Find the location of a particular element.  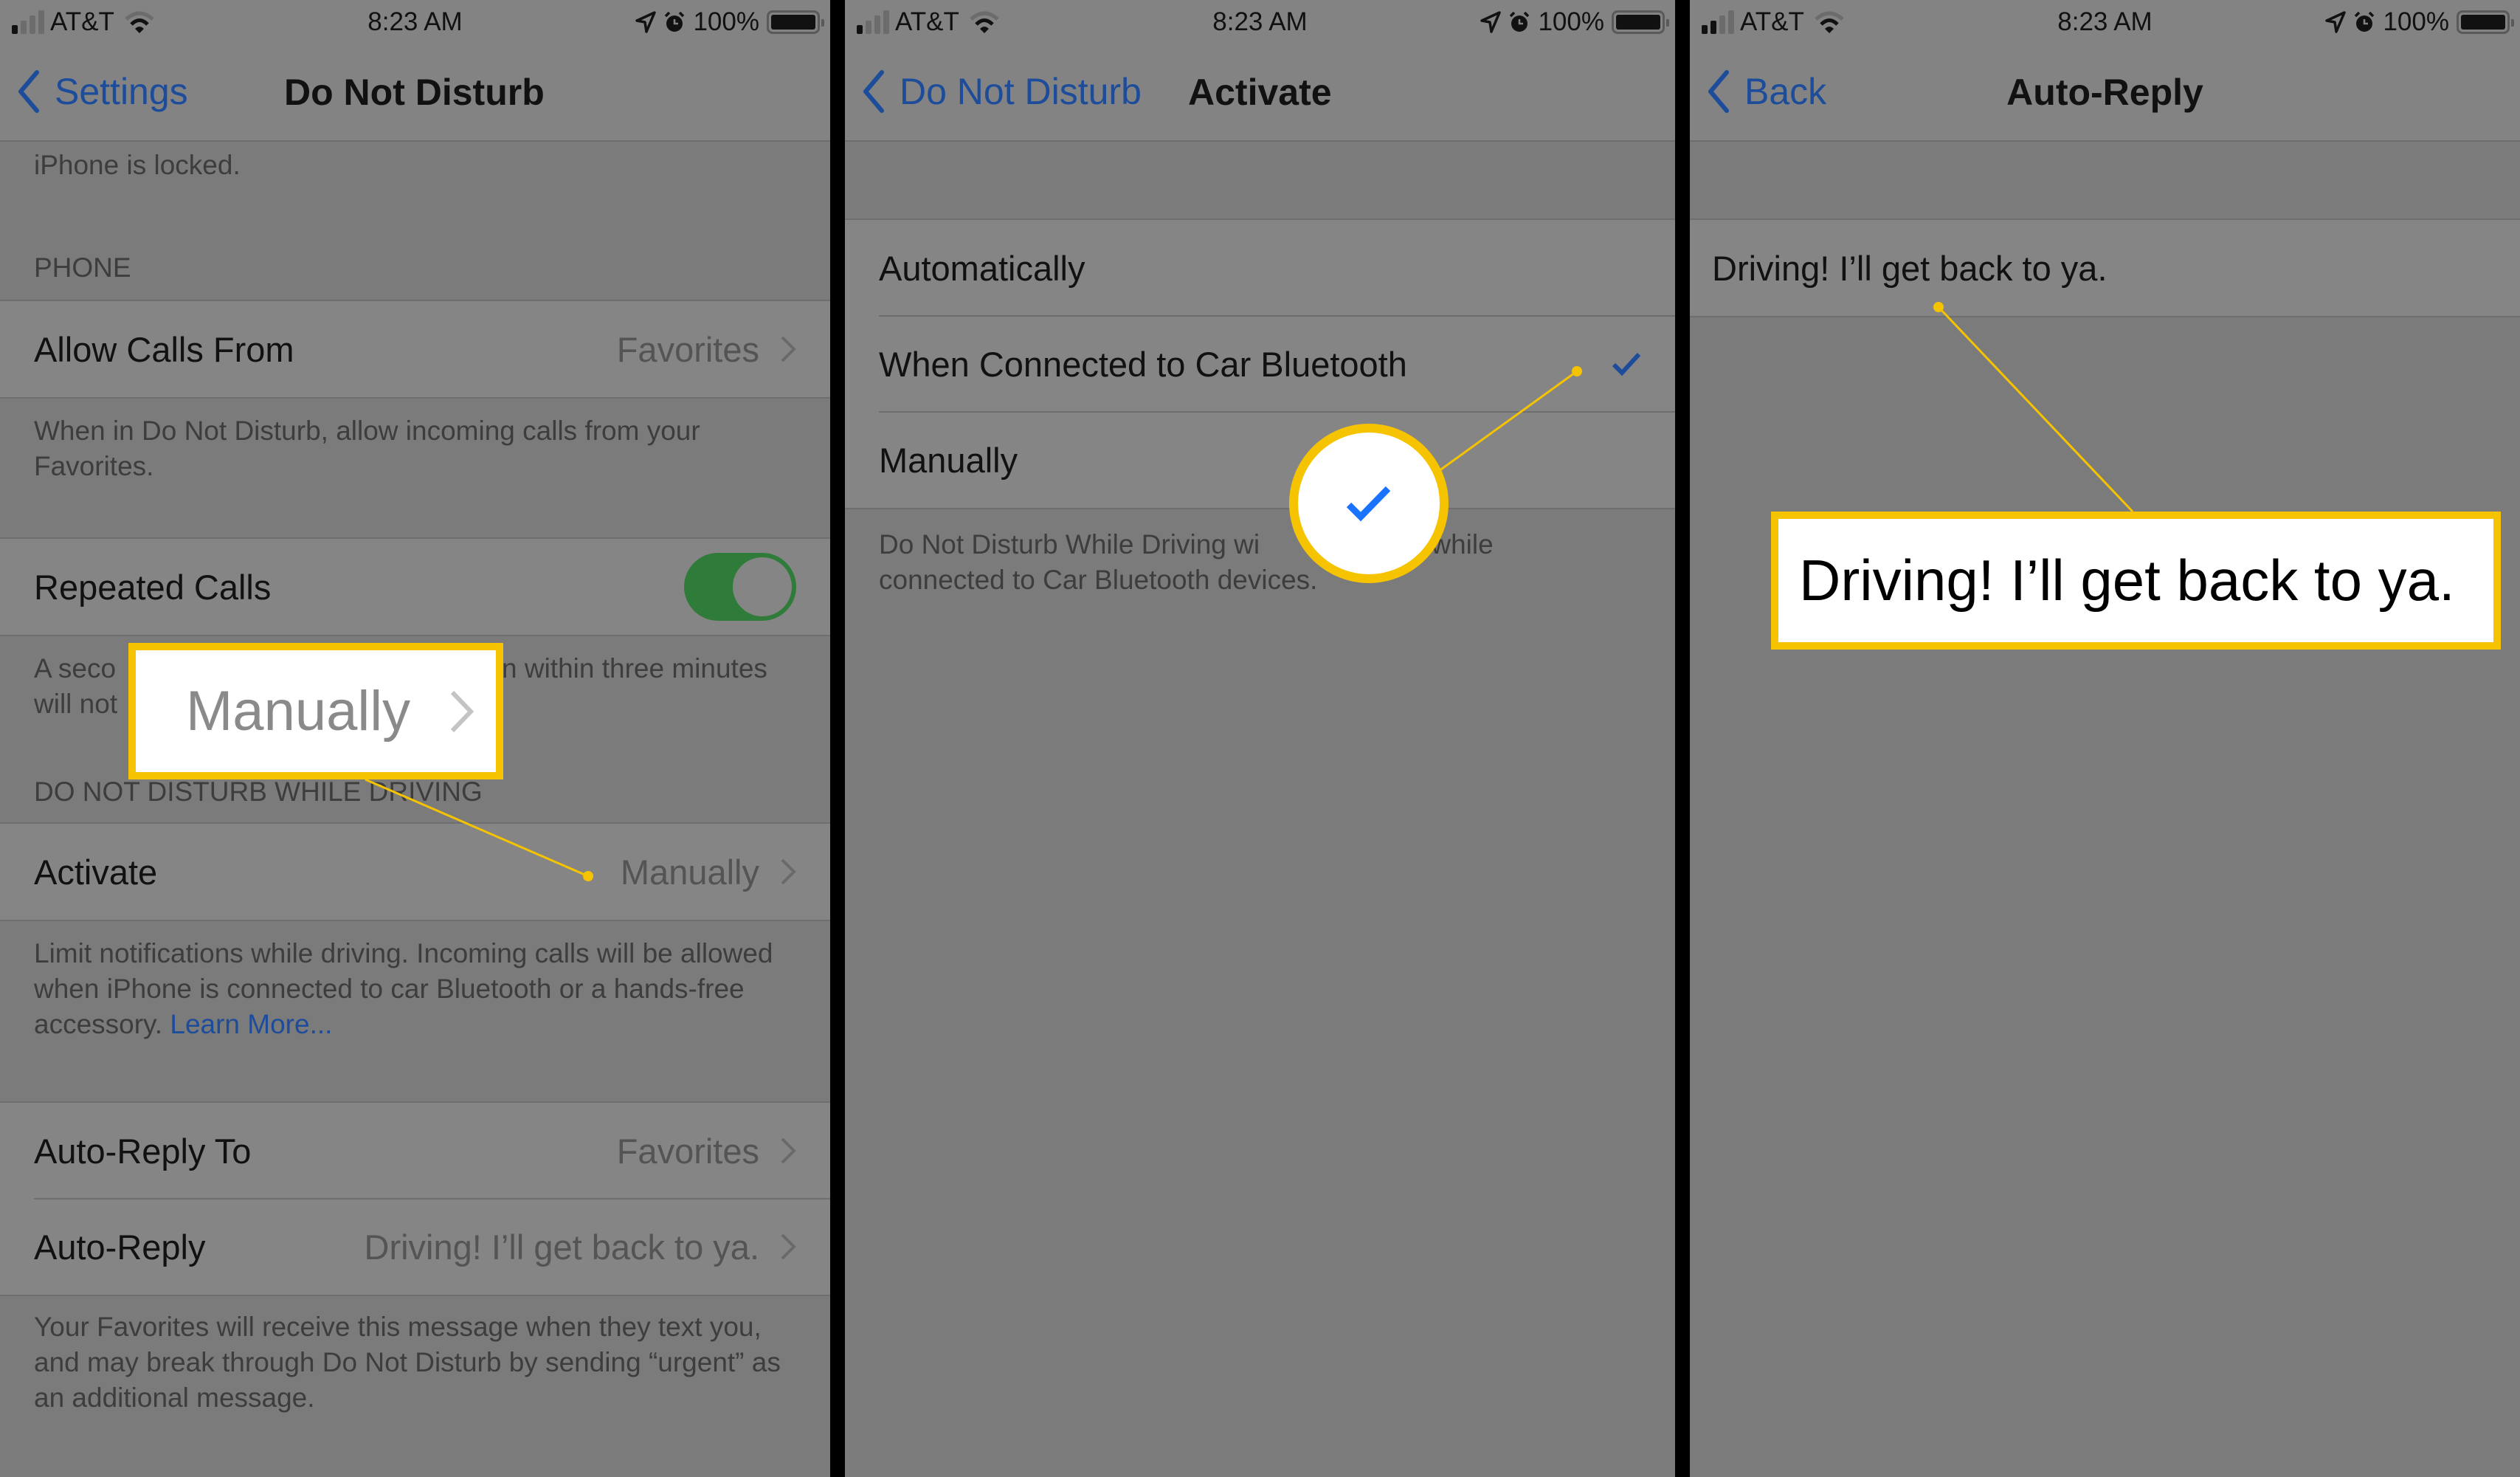

page-title: Do Not Disturb is located at coordinates (415, 92).